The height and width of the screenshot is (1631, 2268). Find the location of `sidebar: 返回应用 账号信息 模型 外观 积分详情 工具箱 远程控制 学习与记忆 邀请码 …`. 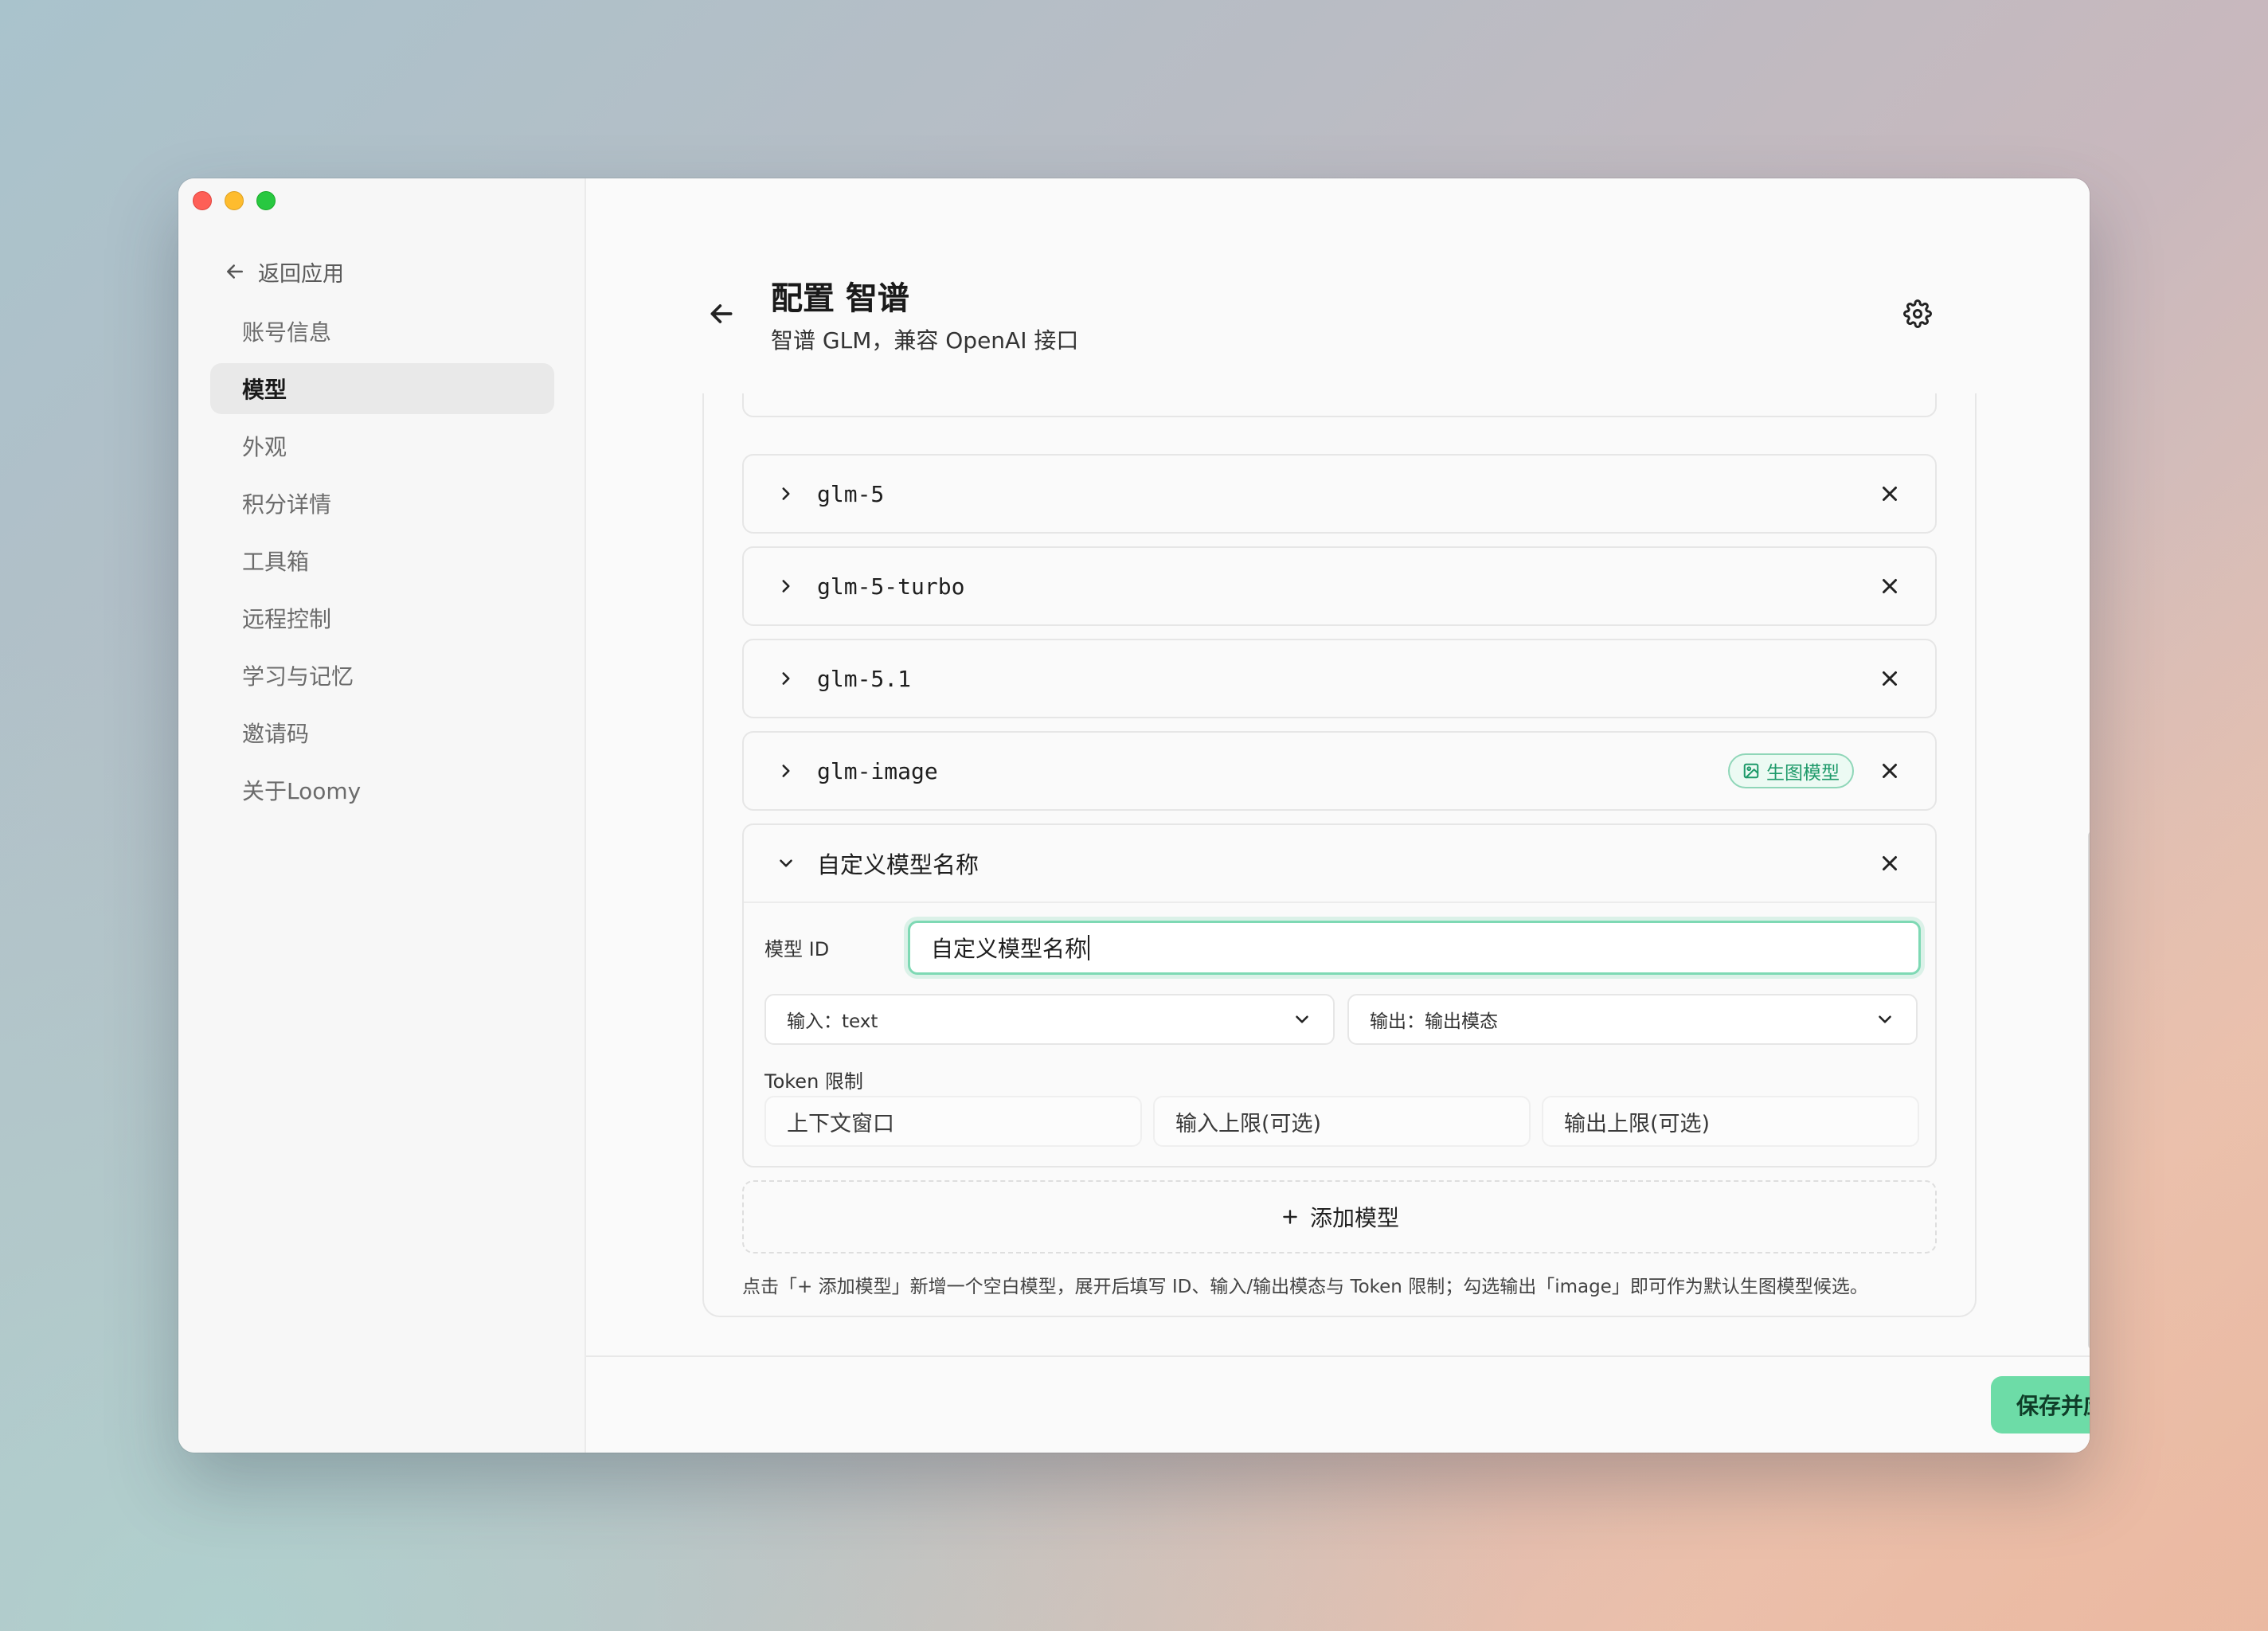

sidebar: 返回应用 账号信息 模型 外观 积分详情 工具箱 远程控制 学习与记忆 邀请码 … is located at coordinates (382, 815).